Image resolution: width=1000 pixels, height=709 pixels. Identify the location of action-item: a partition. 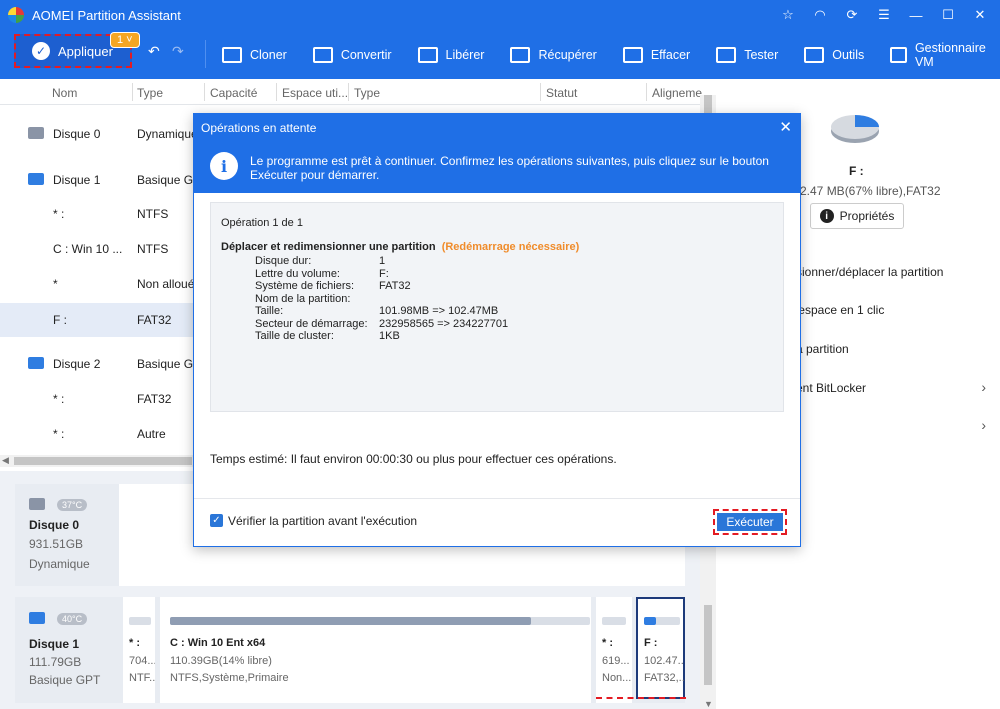
(822, 349).